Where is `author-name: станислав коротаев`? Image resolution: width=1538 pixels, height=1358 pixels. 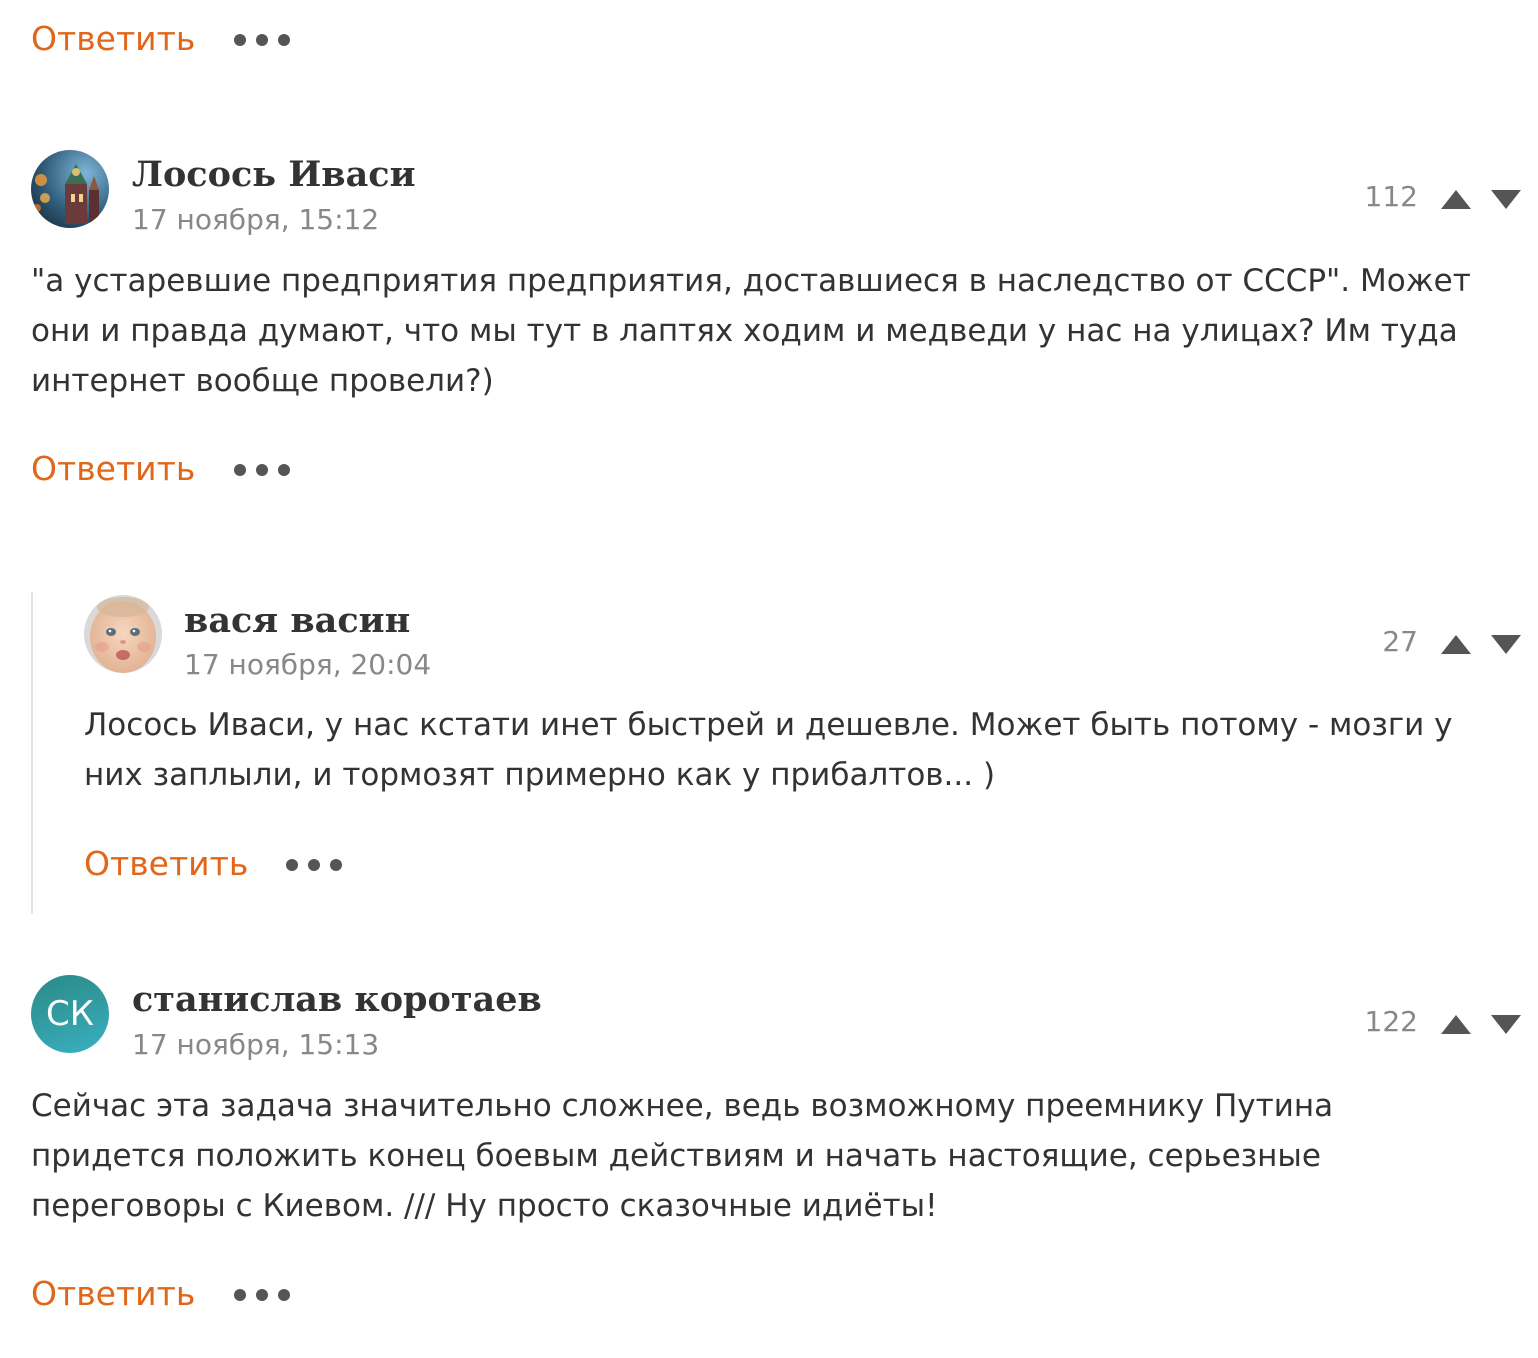
author-name: станислав коротаев is located at coordinates (337, 999).